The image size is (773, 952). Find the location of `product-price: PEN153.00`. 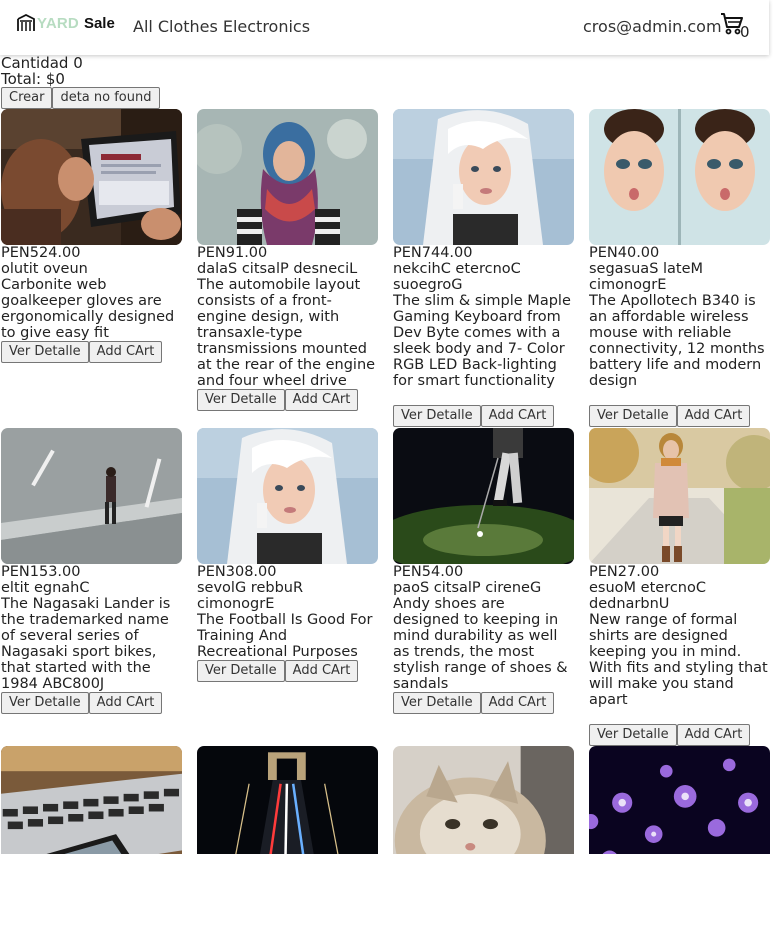

product-price: PEN153.00 is located at coordinates (41, 572).